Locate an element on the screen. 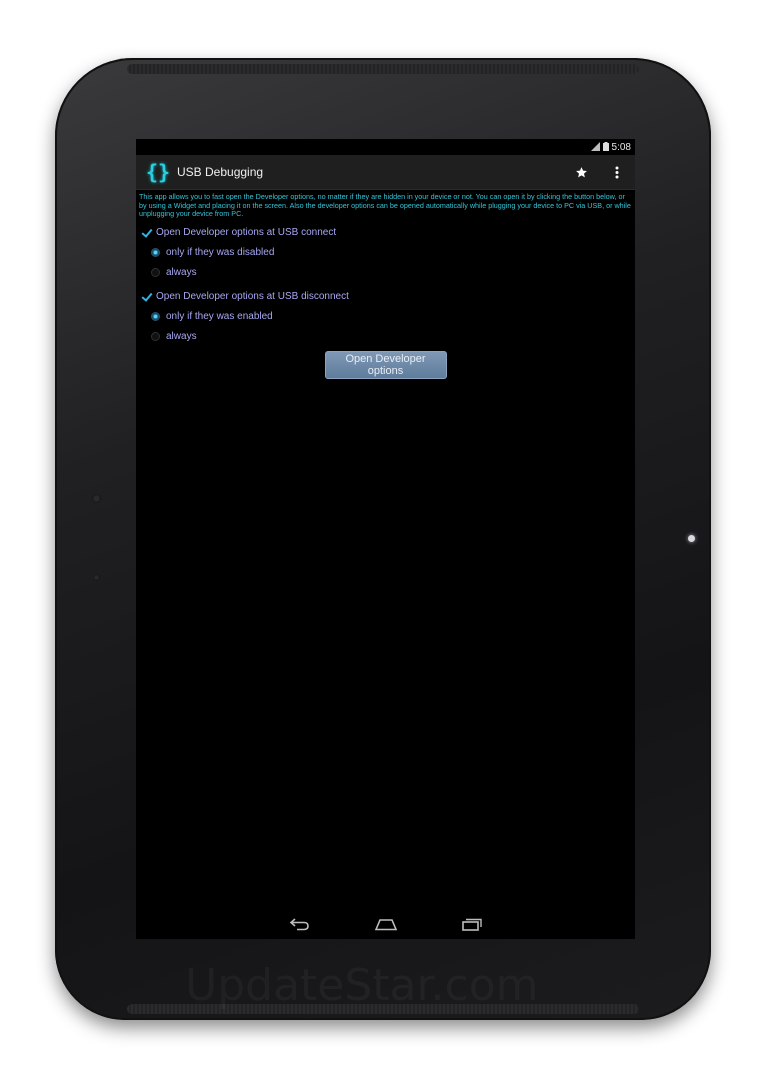 Image resolution: width=780 pixels, height=1081 pixels. open-developer-options-button: Open Developer options is located at coordinates (385, 364).